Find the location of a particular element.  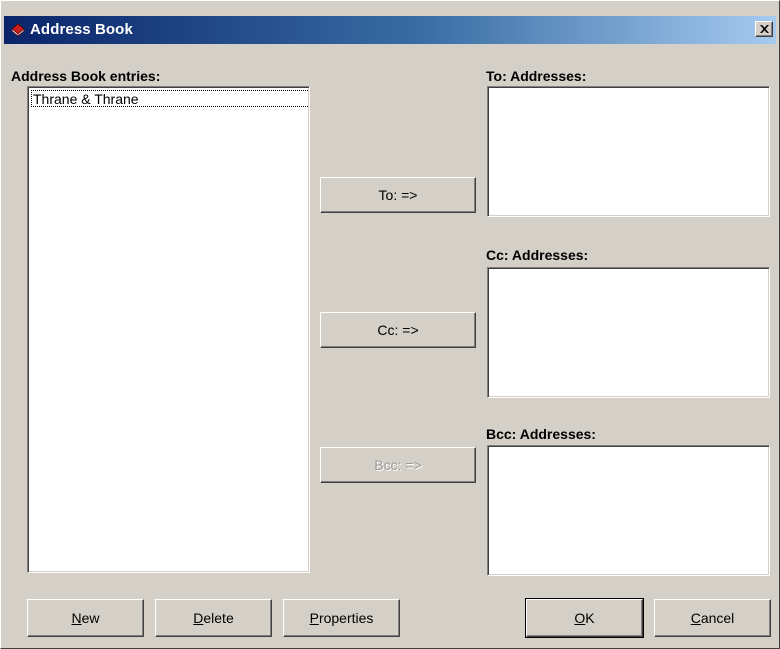

cancel-button-label: ancel is located at coordinates (717, 618).